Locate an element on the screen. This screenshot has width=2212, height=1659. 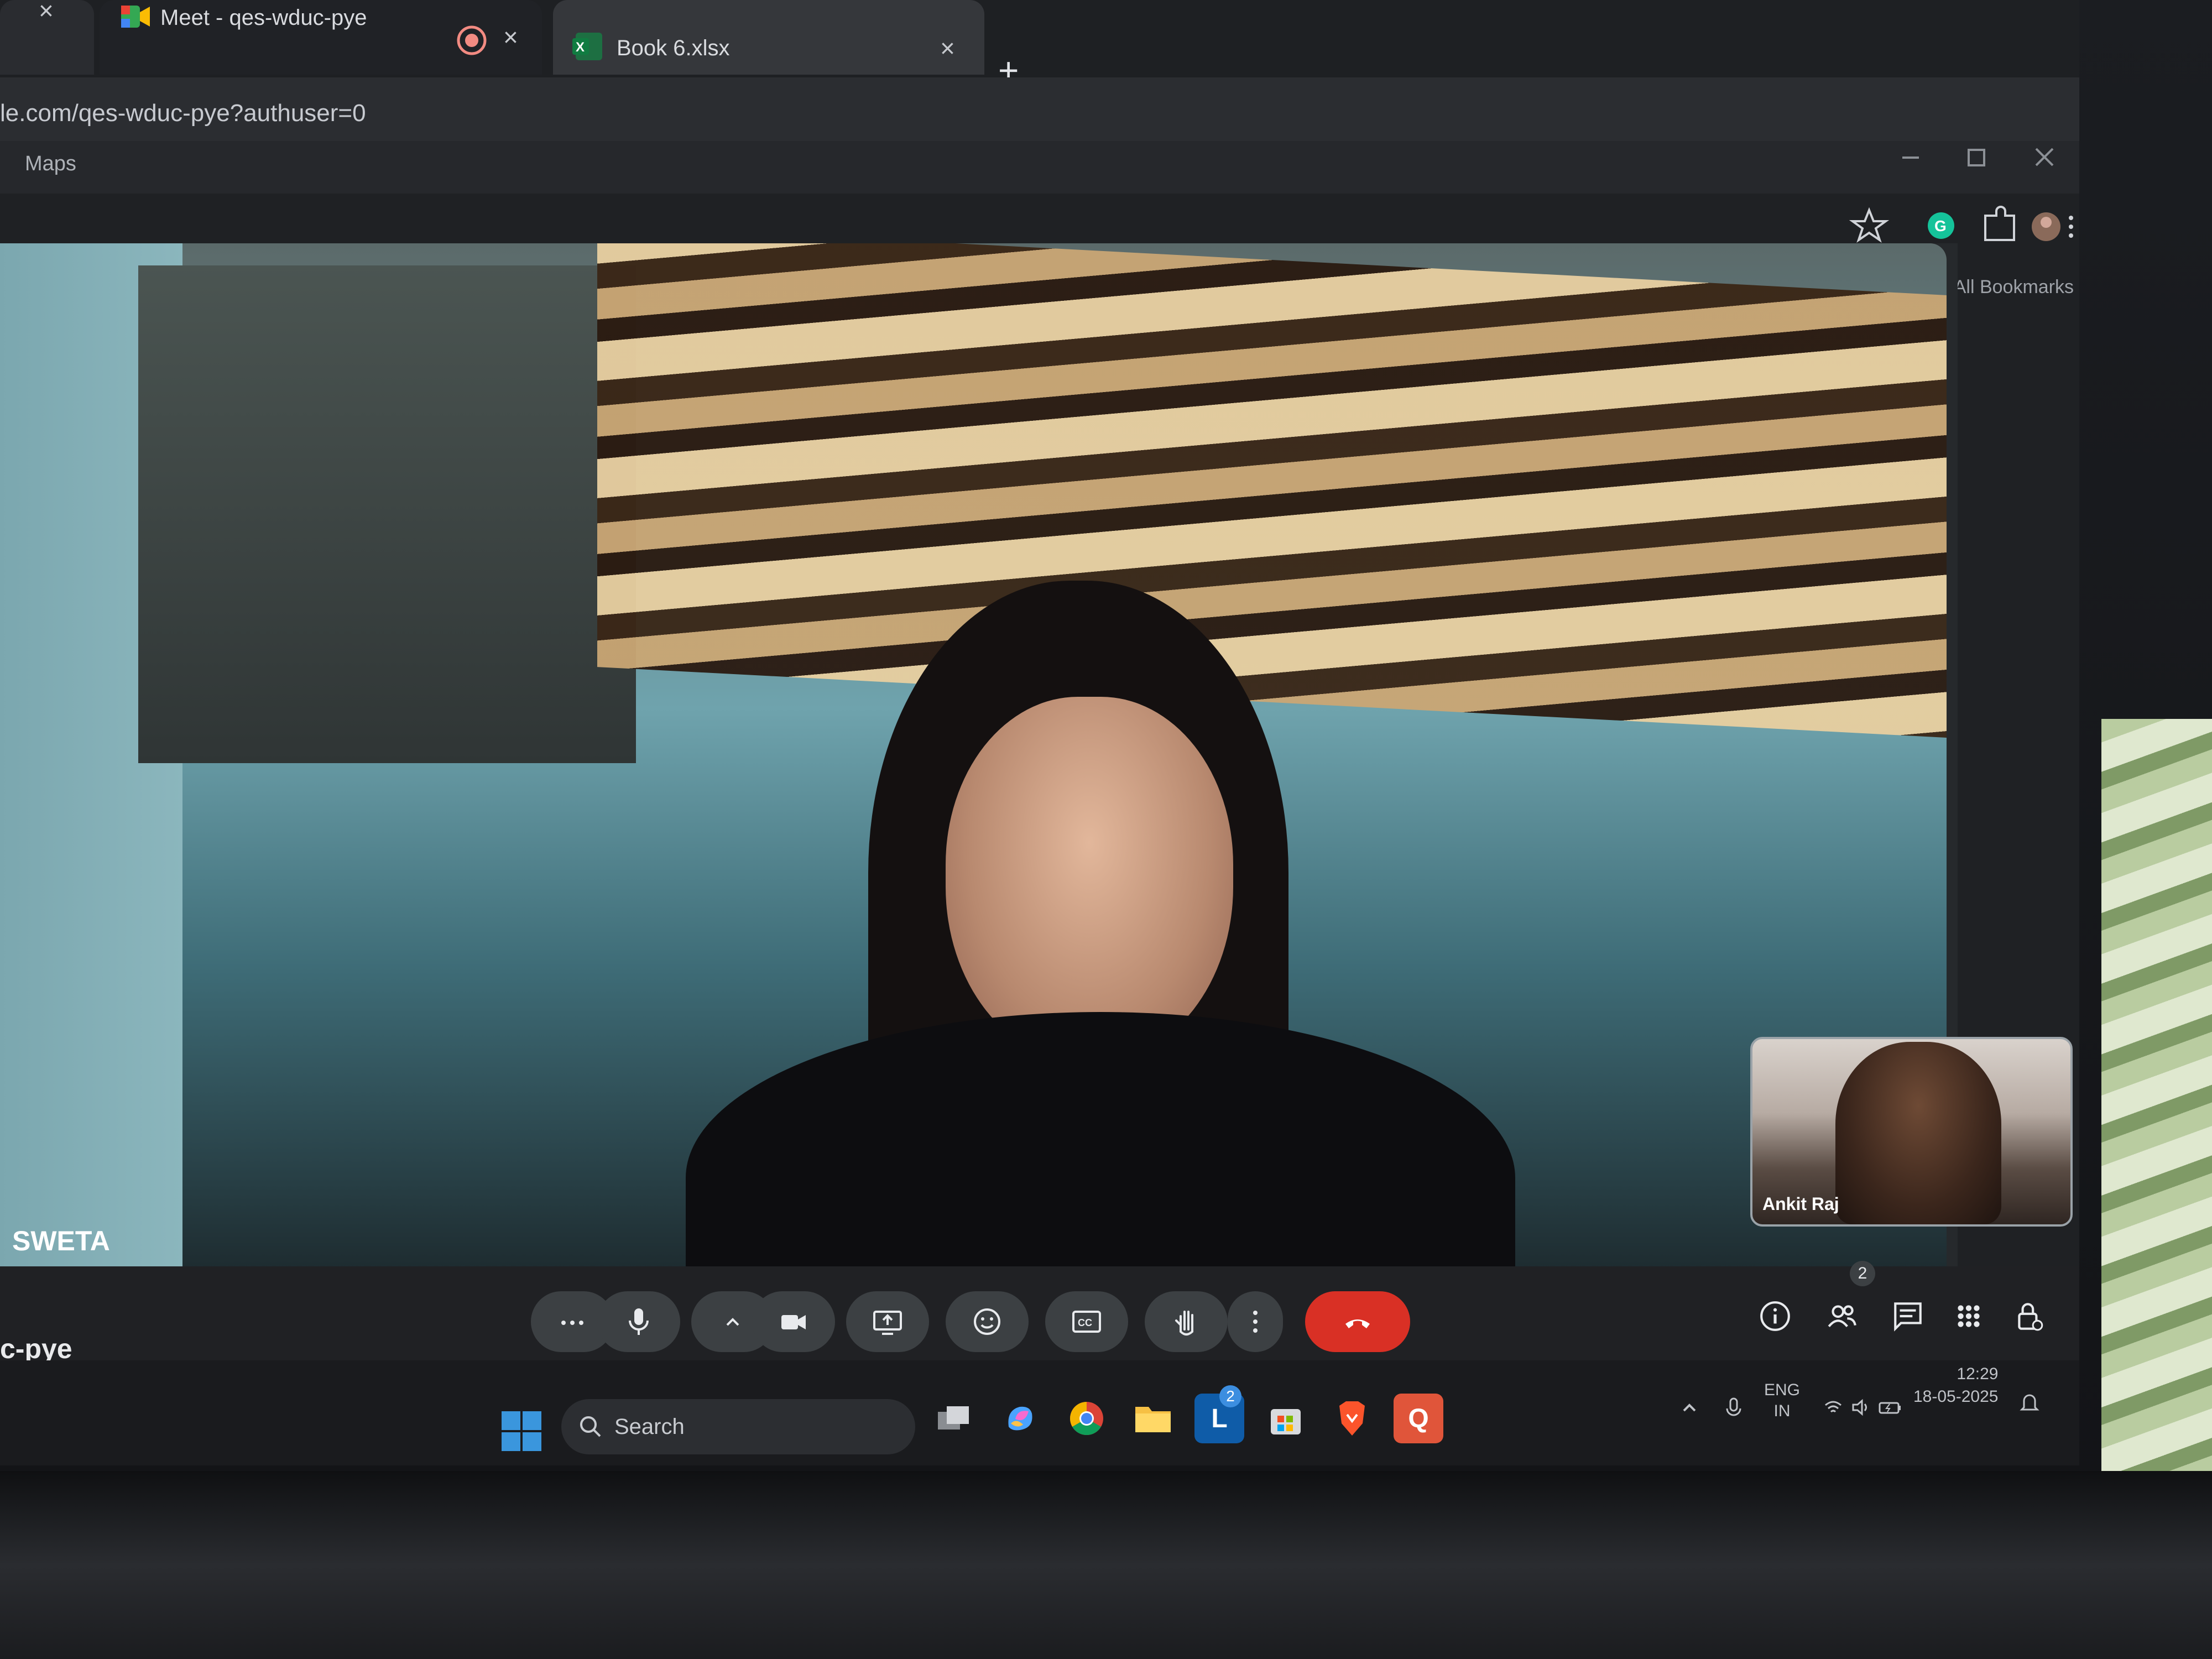
chrome-taskbar-button is located at coordinates (1087, 1419).